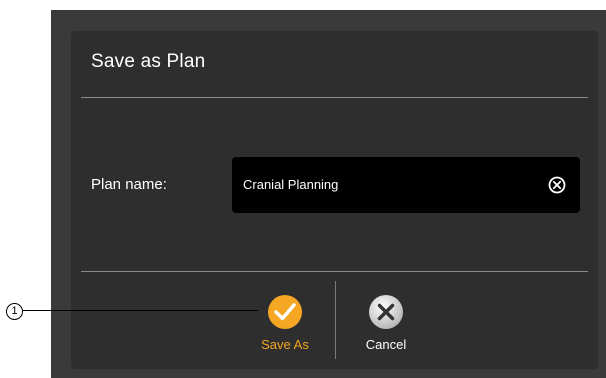 This screenshot has width=606, height=378. I want to click on cancel-button: Cancel, so click(386, 328).